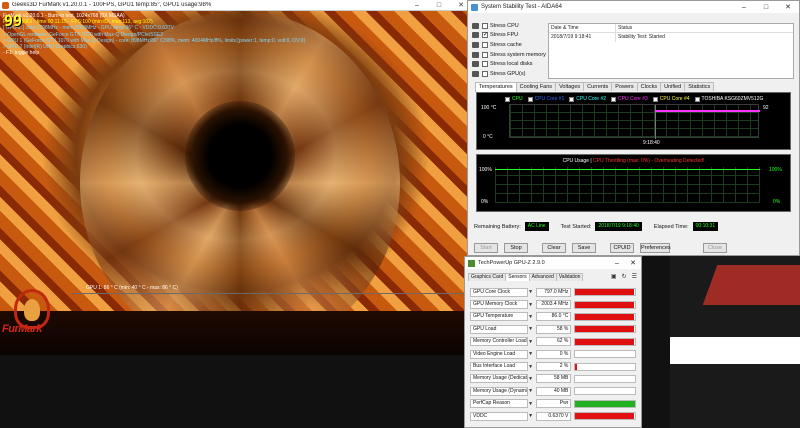 This screenshot has width=800, height=428. Describe the element at coordinates (536, 86) in the screenshot. I see `tab-cooling-fans: Cooling Fans` at that location.